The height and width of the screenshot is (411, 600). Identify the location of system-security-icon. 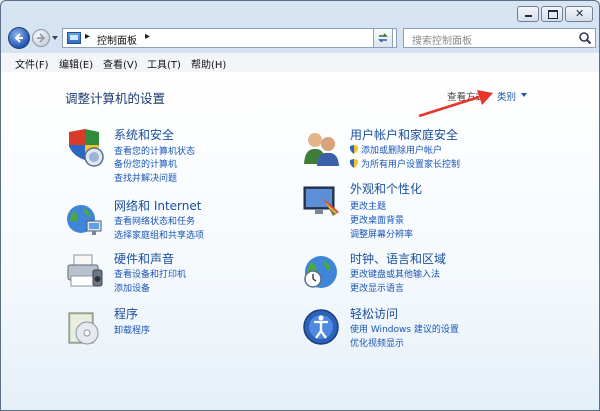
(85, 148).